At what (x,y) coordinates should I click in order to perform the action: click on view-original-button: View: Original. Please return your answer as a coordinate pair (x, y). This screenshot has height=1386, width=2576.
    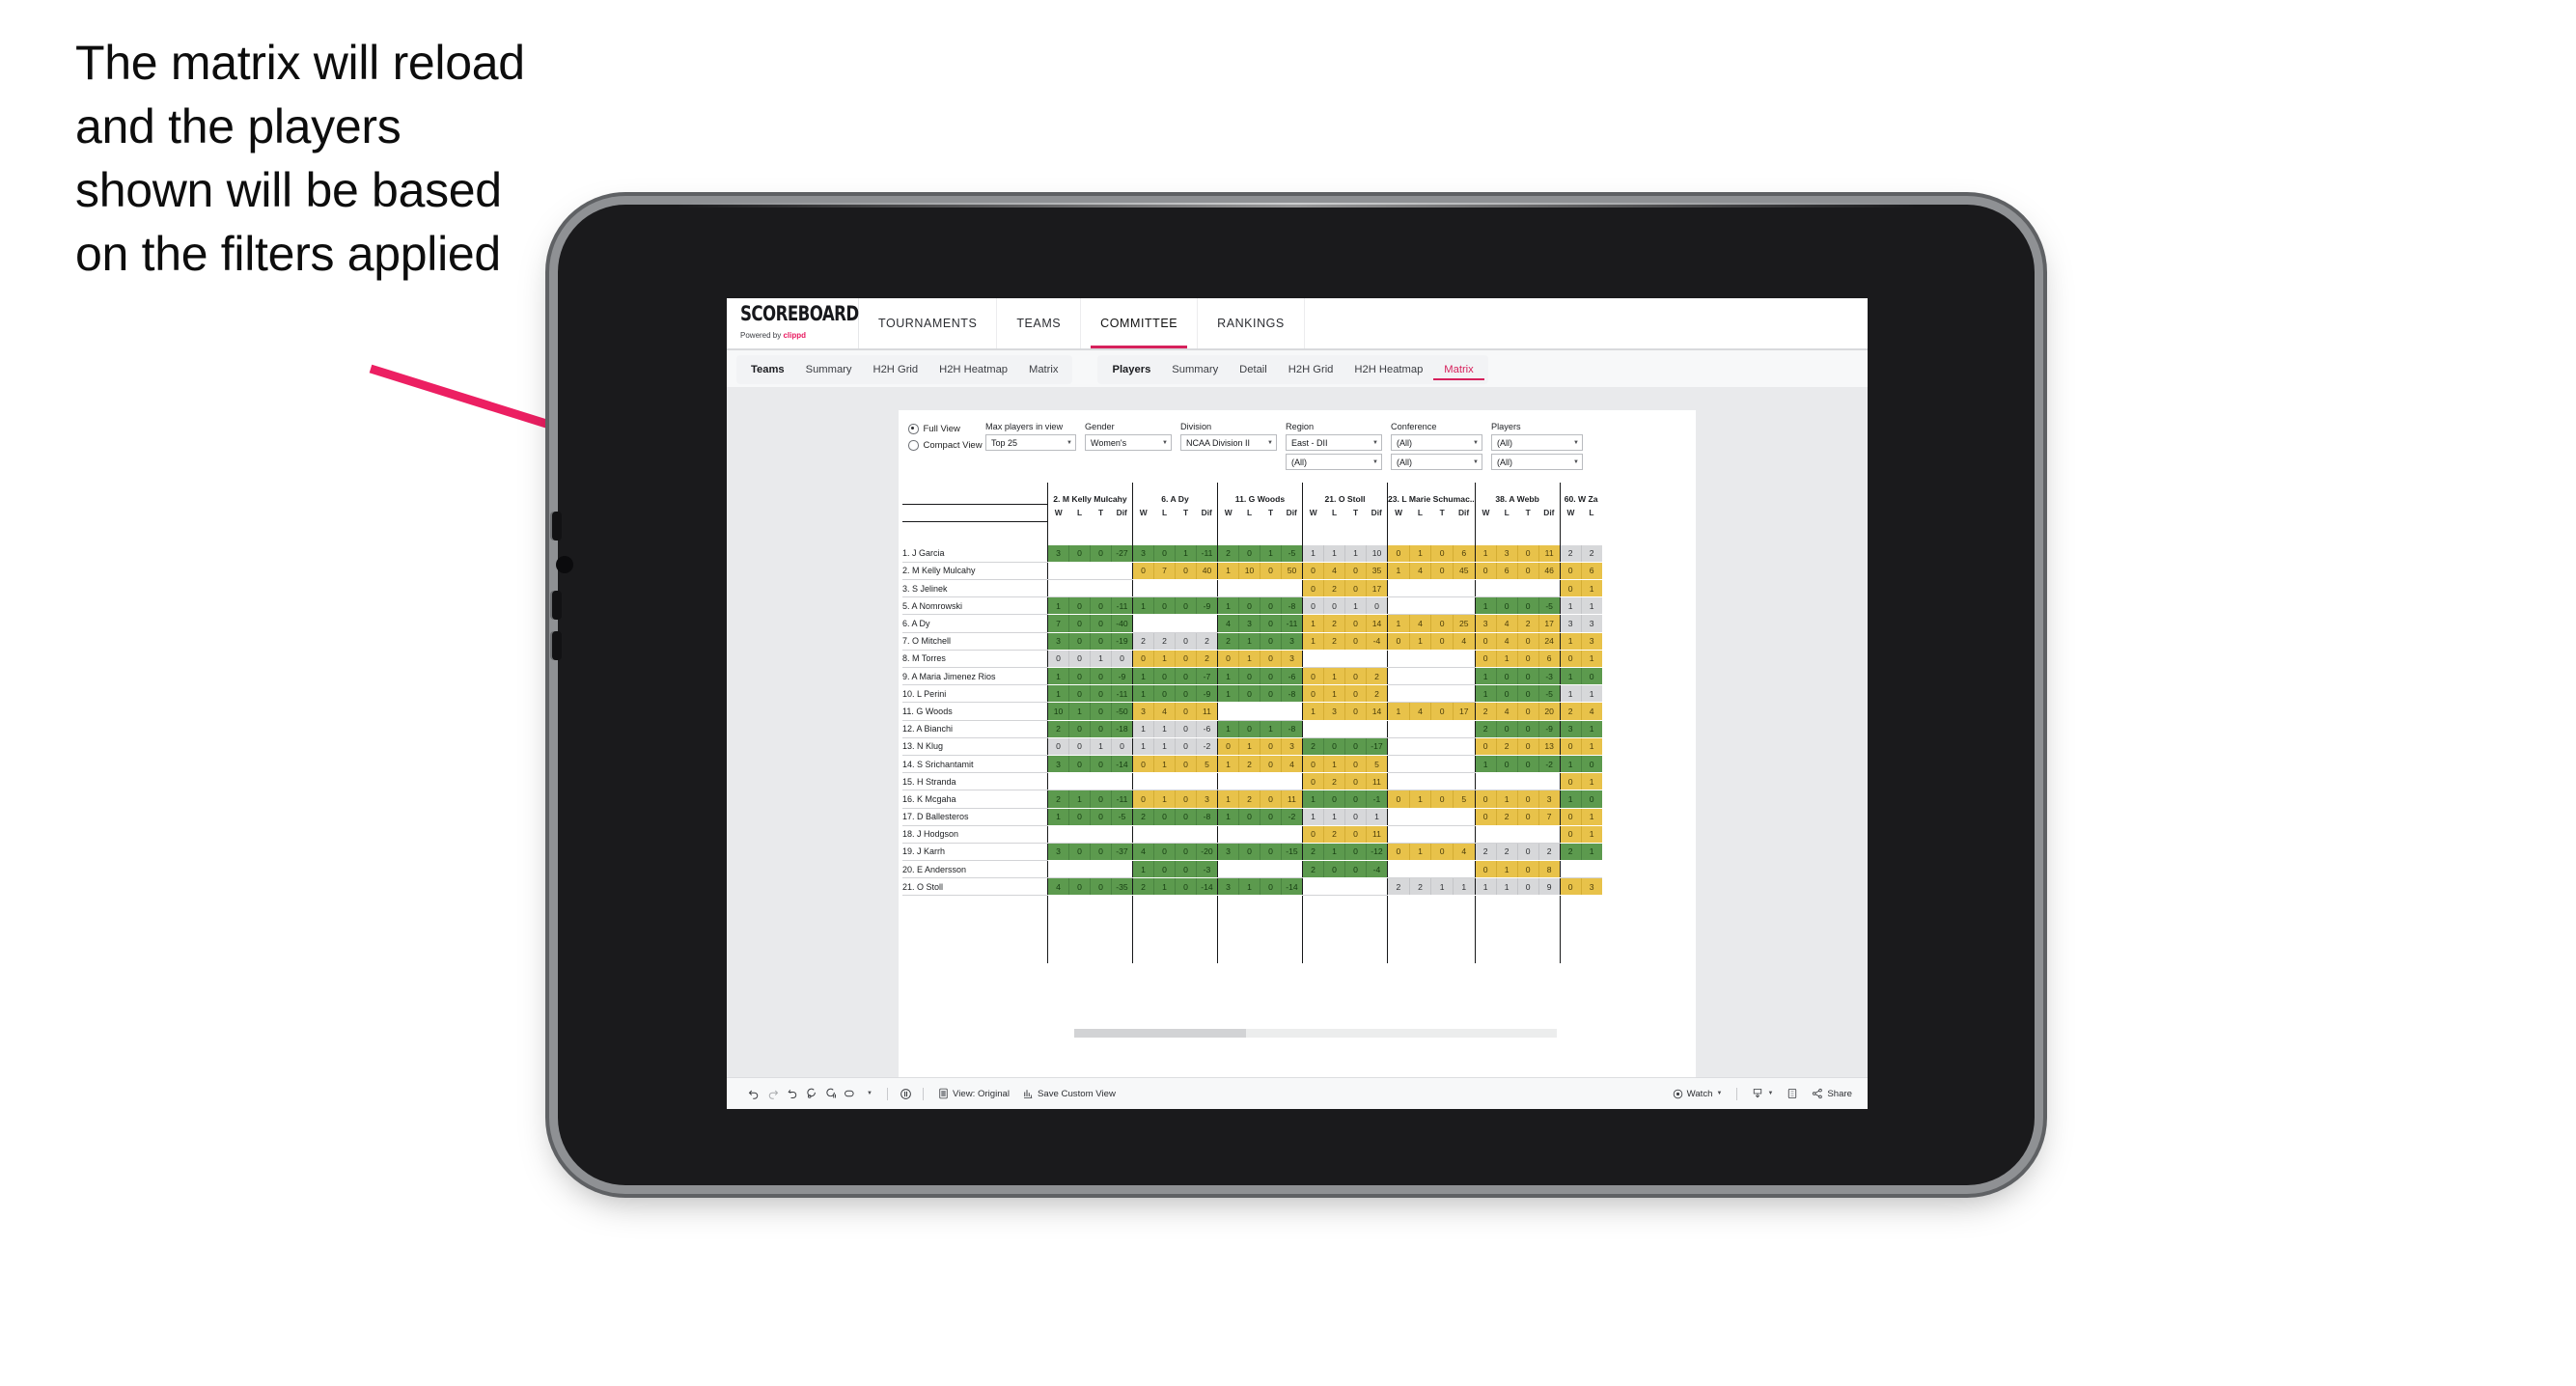
    Looking at the image, I should click on (973, 1094).